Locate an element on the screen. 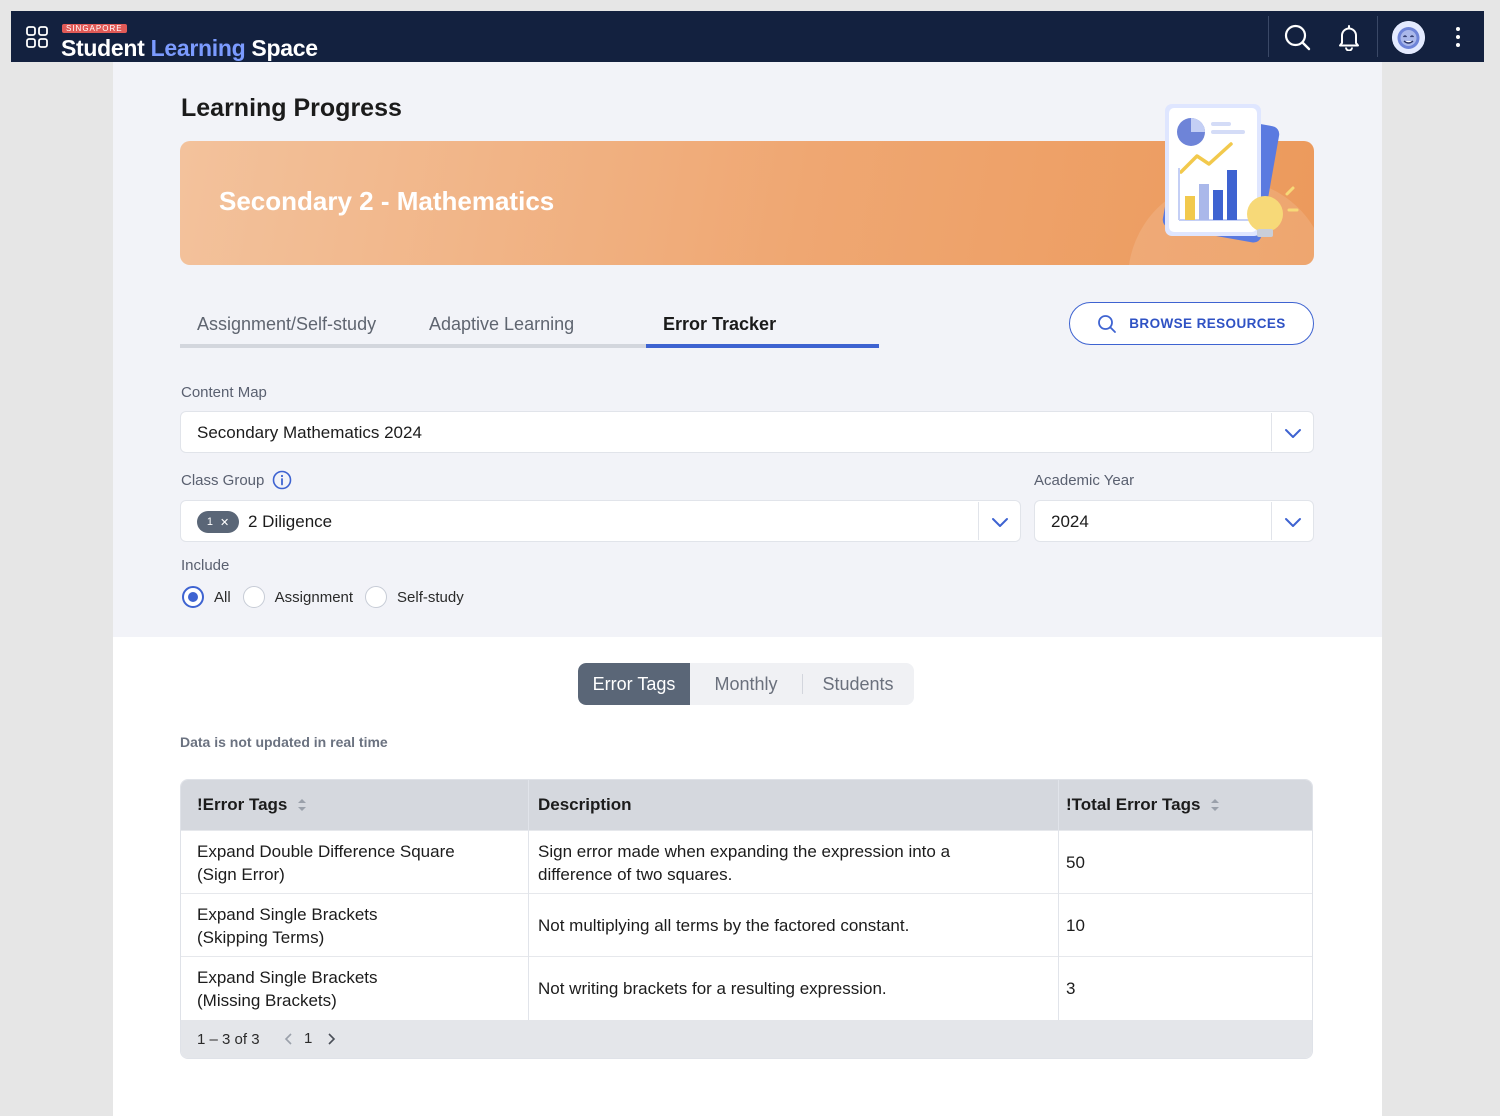 The width and height of the screenshot is (1500, 1116). brand-tag: SINGAPORE is located at coordinates (94, 28).